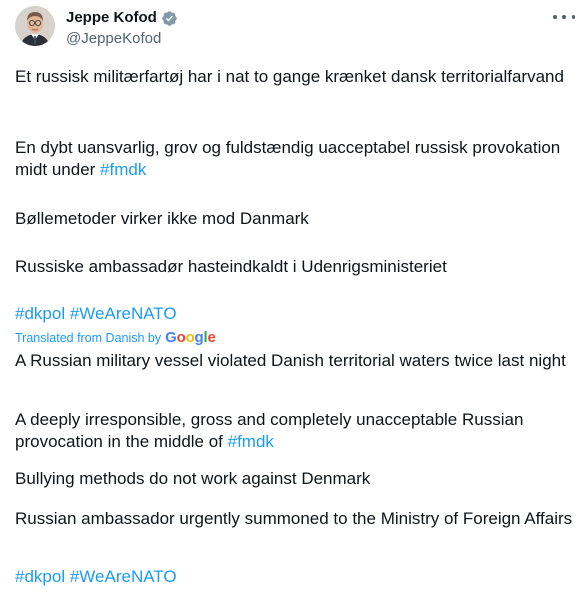  I want to click on hashtag-dkpol-link: #dkpol, so click(40, 313).